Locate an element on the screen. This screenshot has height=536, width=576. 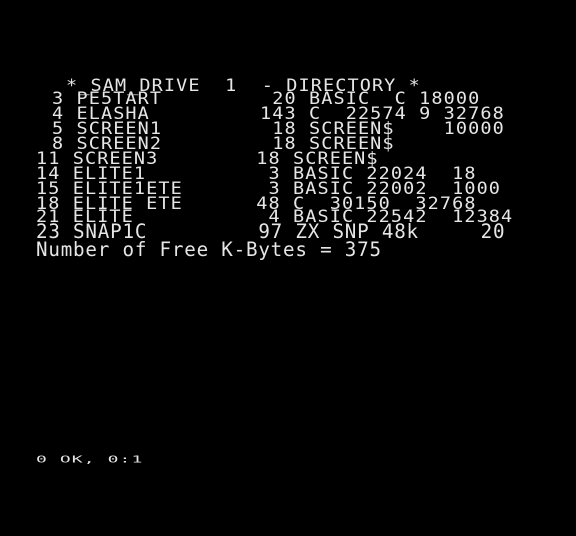
free-space-readout: Number of Free K-Bytes = 375 is located at coordinates (209, 249).